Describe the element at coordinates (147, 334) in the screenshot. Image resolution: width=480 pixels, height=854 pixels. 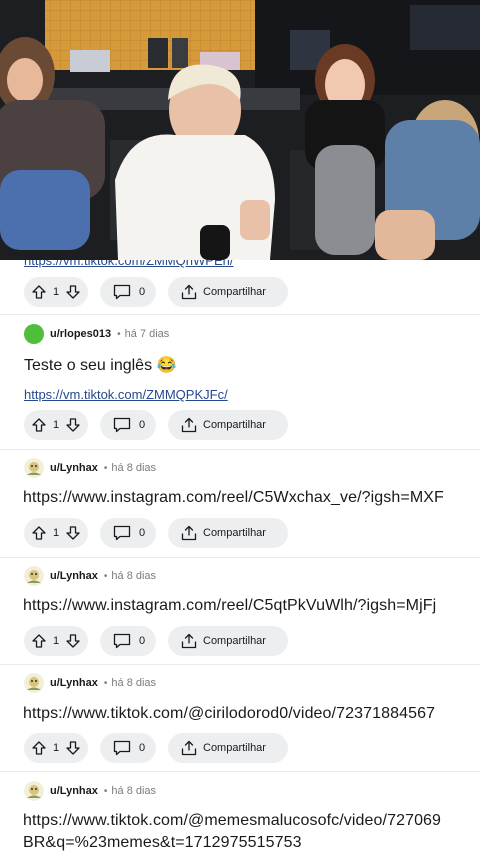
I see `post-age: há 7 dias` at that location.